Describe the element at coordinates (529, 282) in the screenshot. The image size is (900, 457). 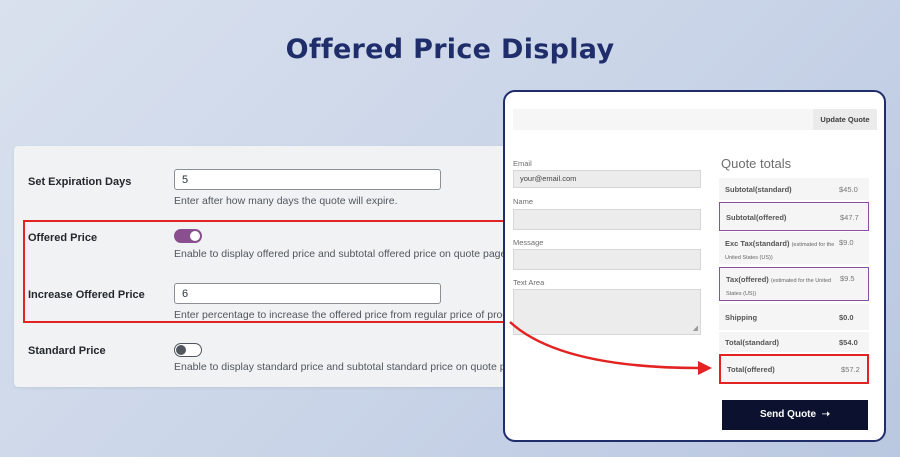
I see `textarea-label: Text Area` at that location.